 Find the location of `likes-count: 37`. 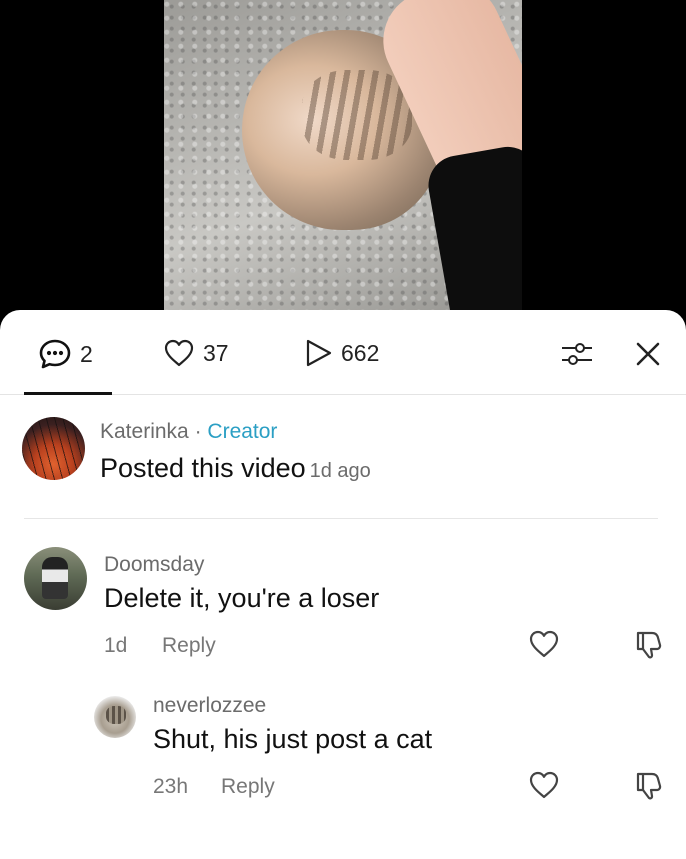

likes-count: 37 is located at coordinates (216, 352).